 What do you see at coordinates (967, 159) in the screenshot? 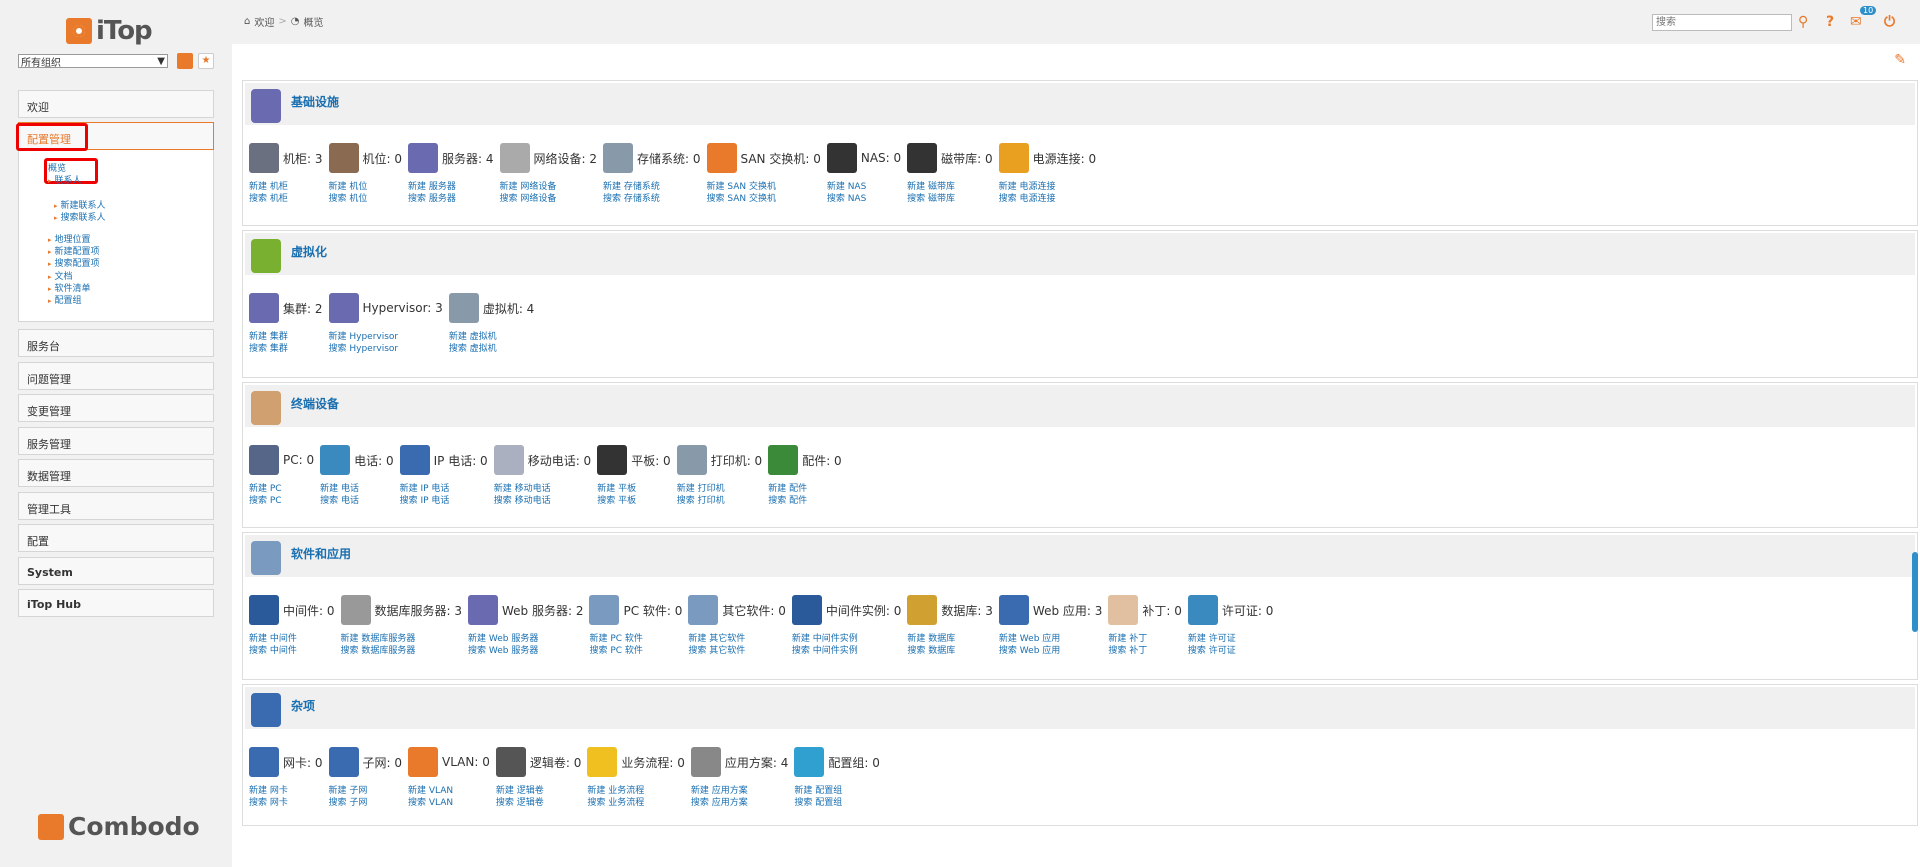
I see `ci-class-count-link: 磁带库: 0` at bounding box center [967, 159].